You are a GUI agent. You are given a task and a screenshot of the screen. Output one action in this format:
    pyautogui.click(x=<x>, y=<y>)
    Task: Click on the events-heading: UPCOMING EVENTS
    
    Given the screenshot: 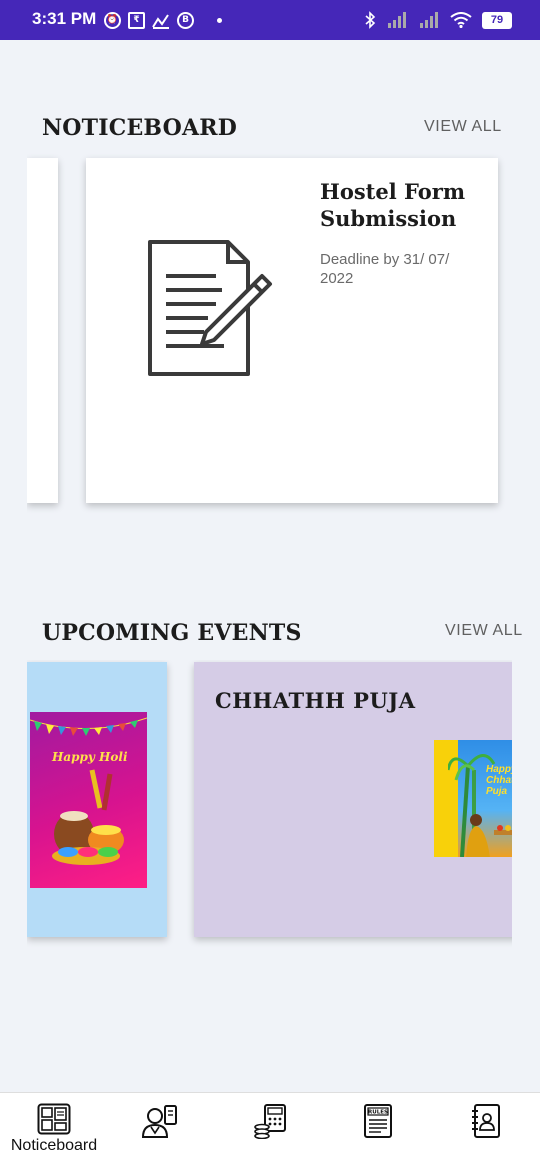 What is the action you would take?
    pyautogui.click(x=172, y=633)
    